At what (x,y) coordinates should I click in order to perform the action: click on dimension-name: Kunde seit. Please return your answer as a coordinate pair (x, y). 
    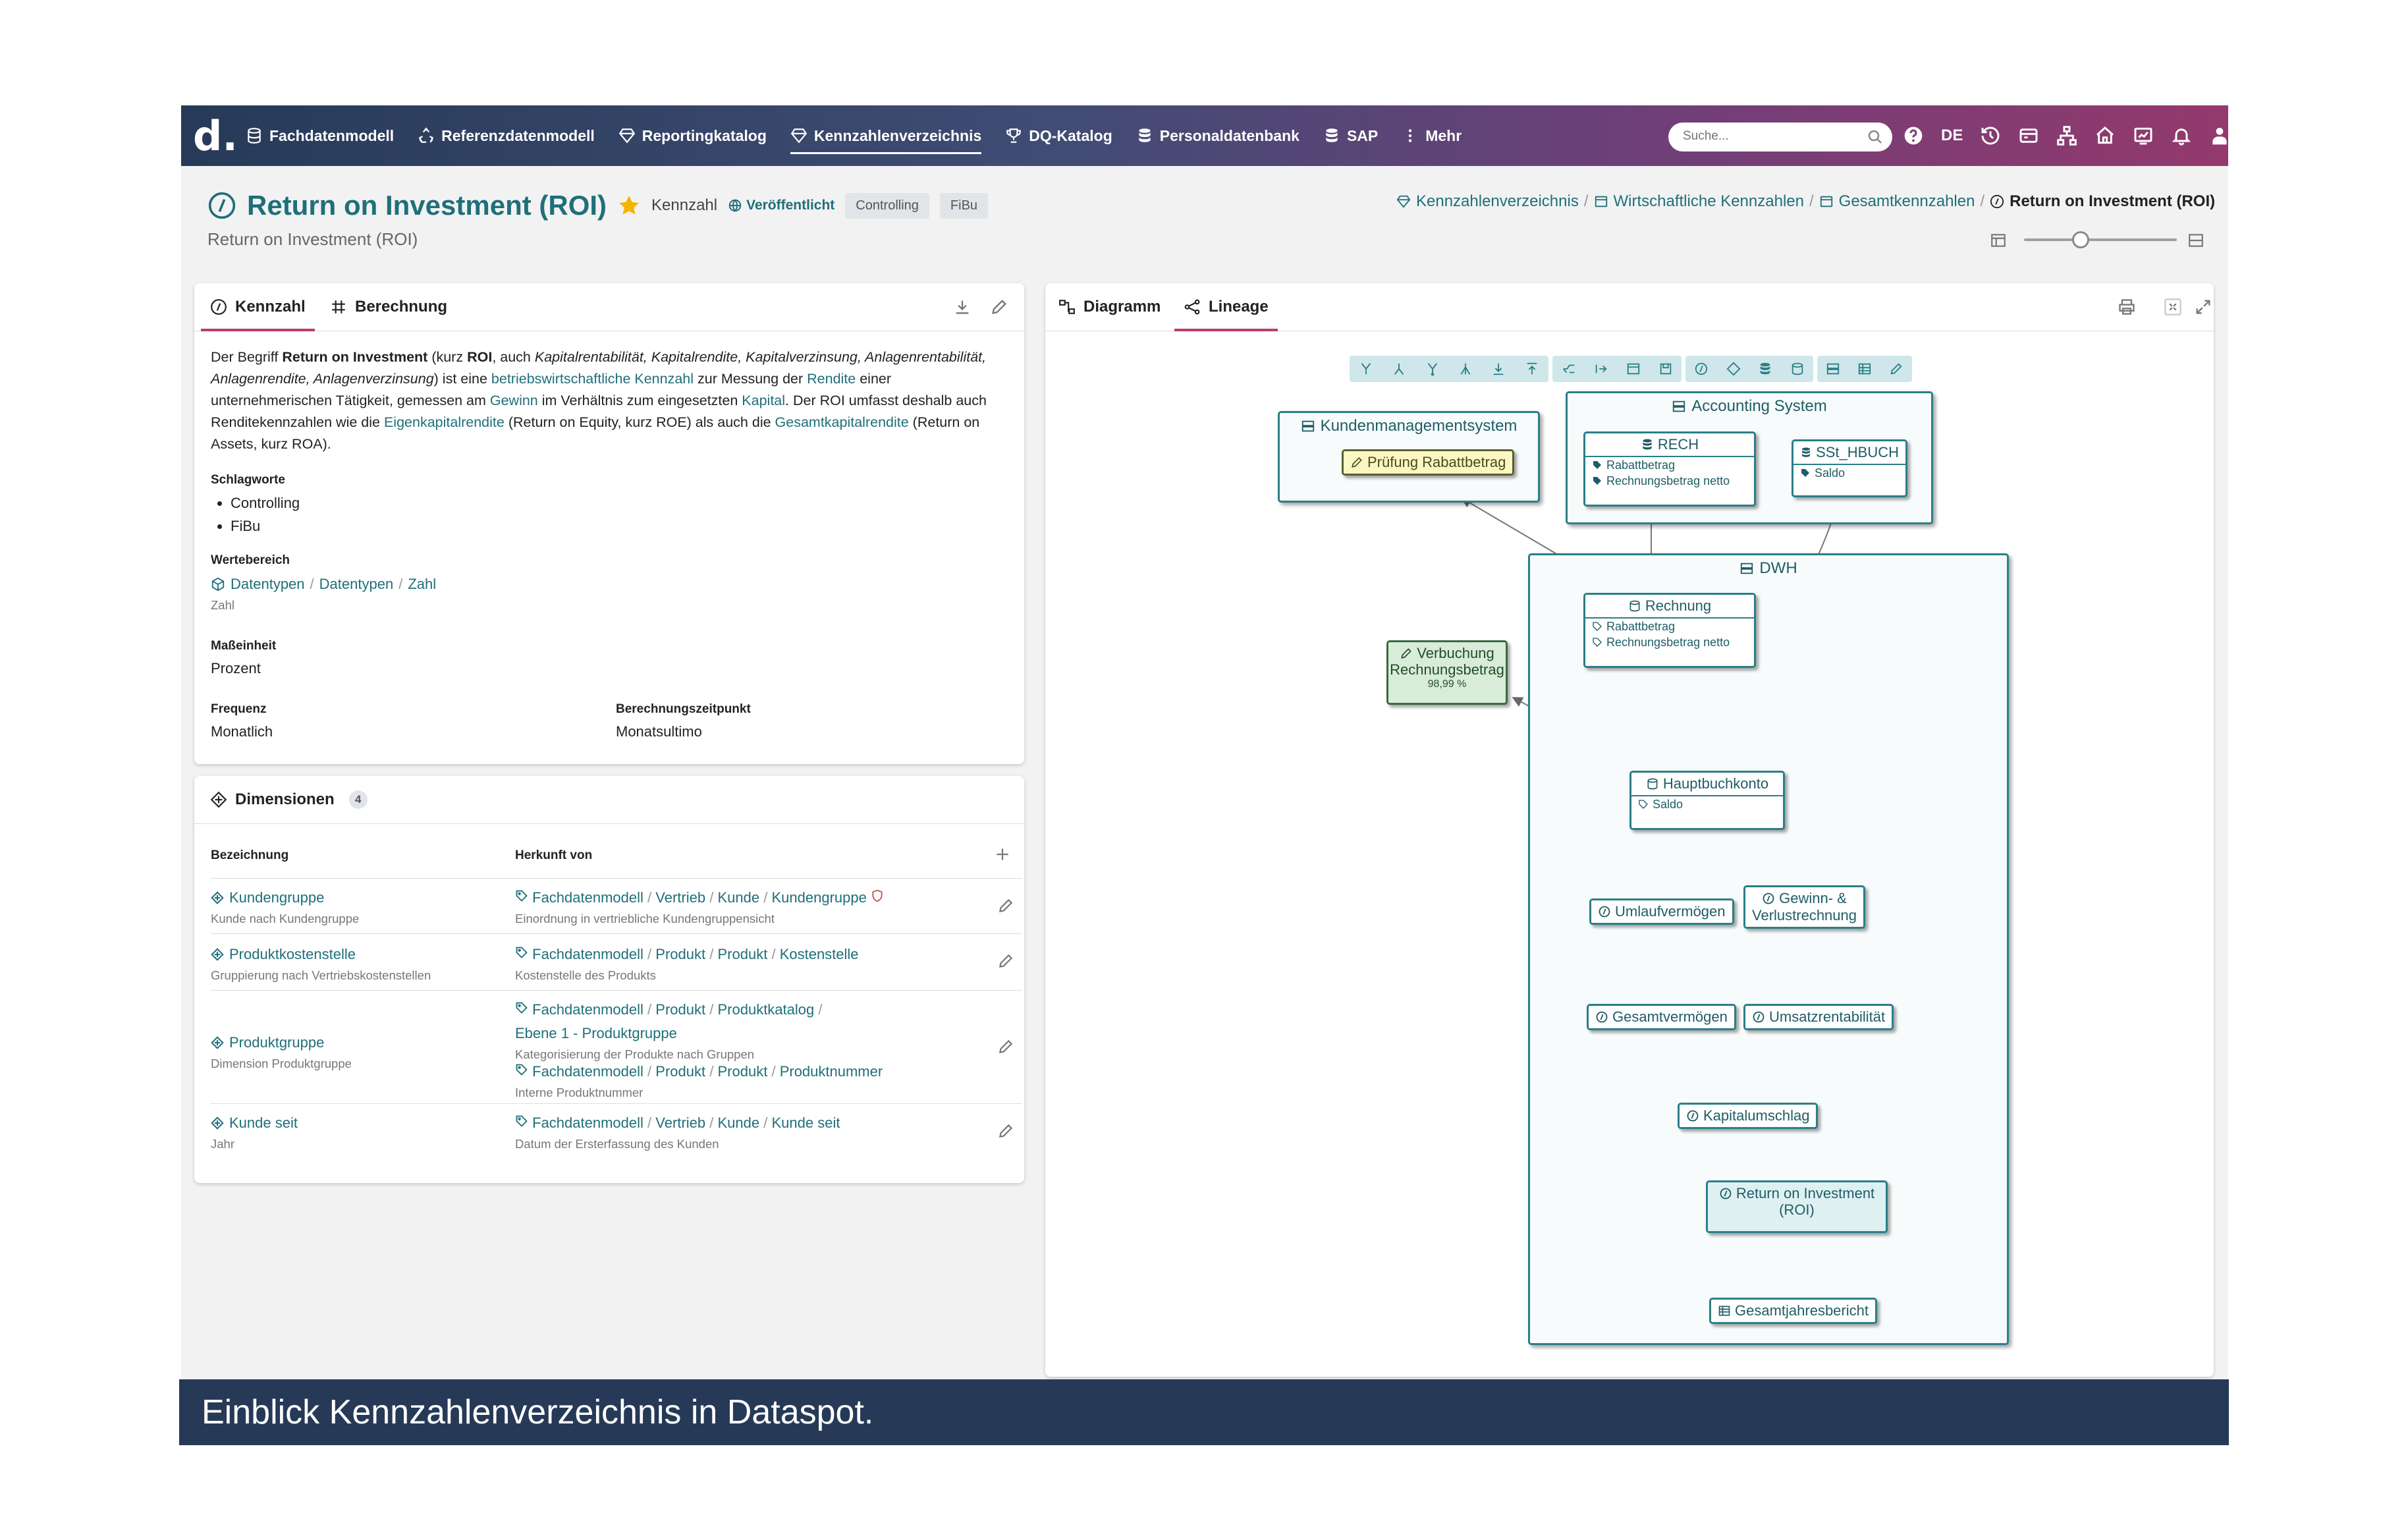
    Looking at the image, I should click on (255, 1123).